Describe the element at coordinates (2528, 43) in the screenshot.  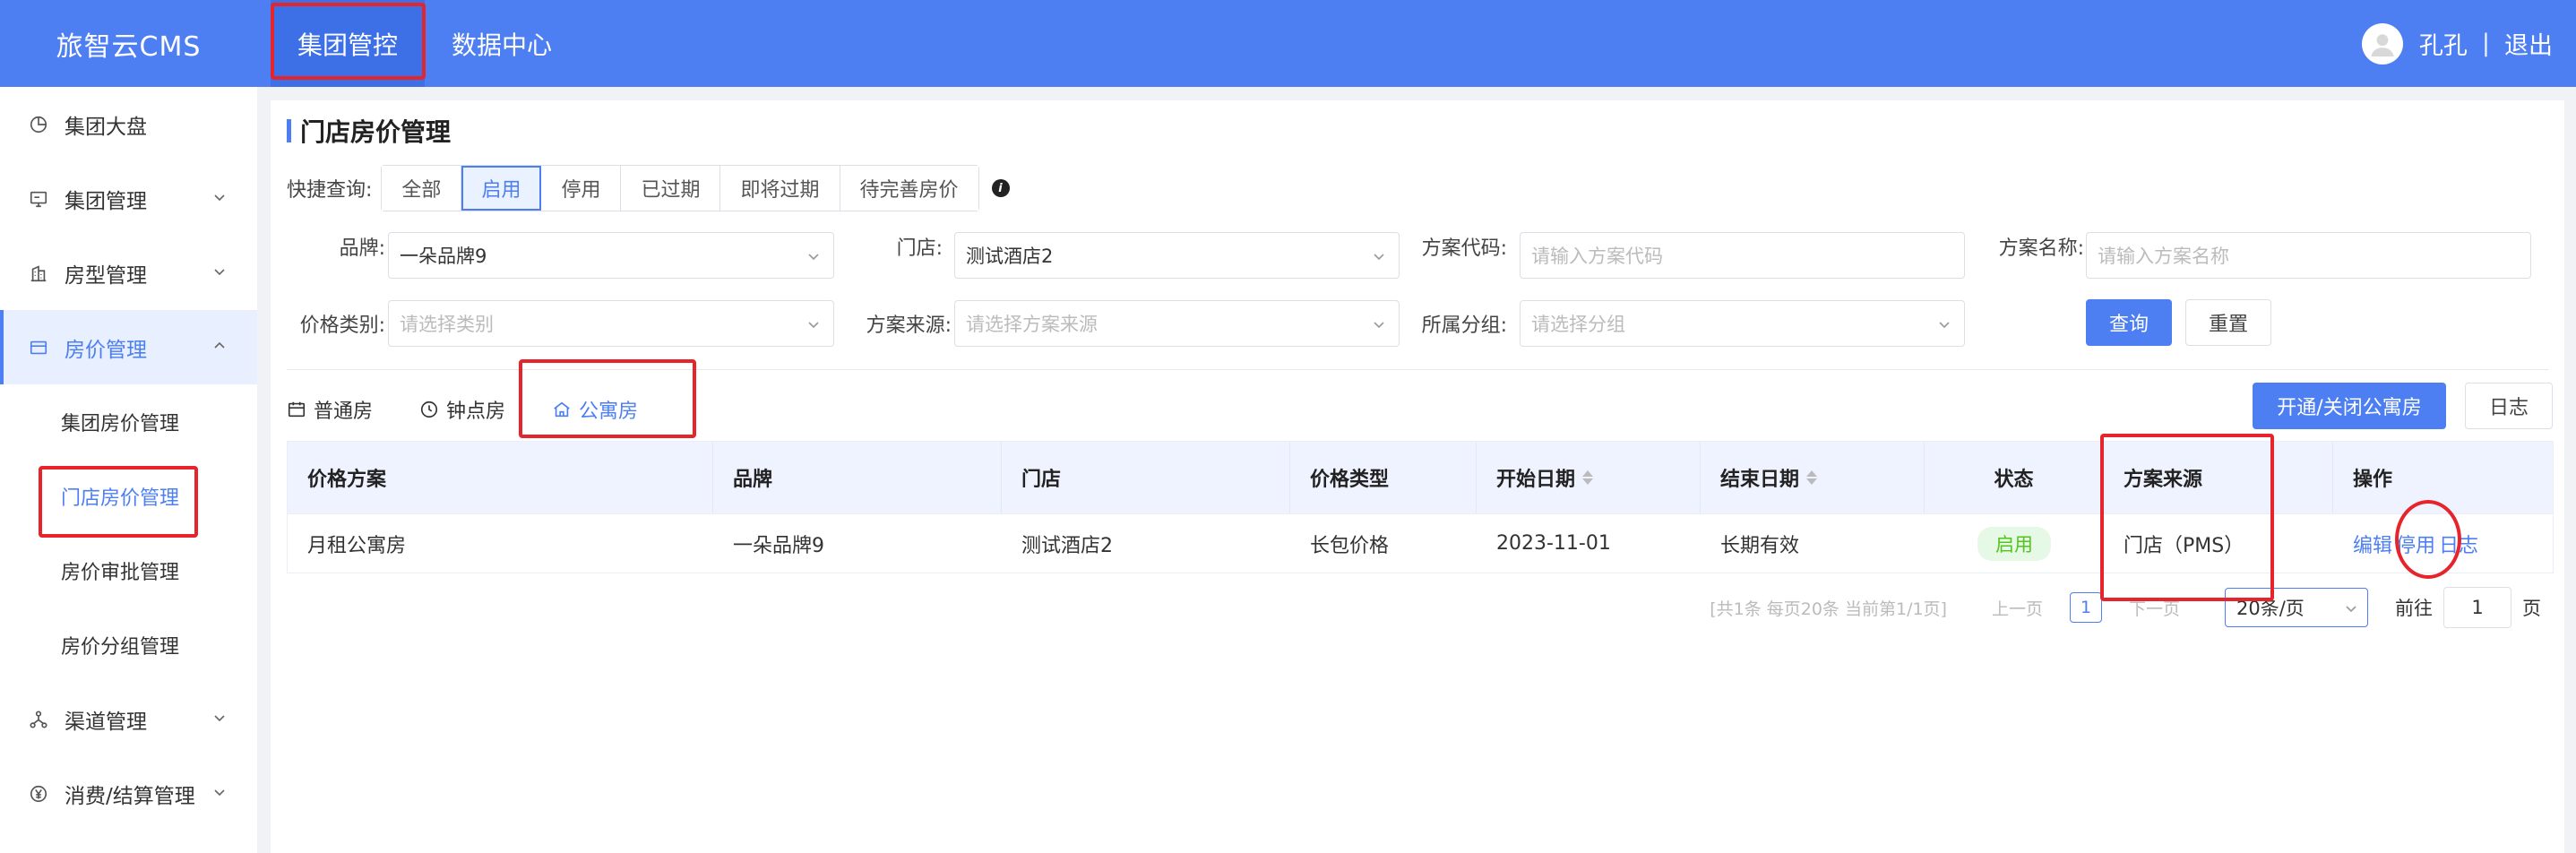
I see `logout-link: 退出` at that location.